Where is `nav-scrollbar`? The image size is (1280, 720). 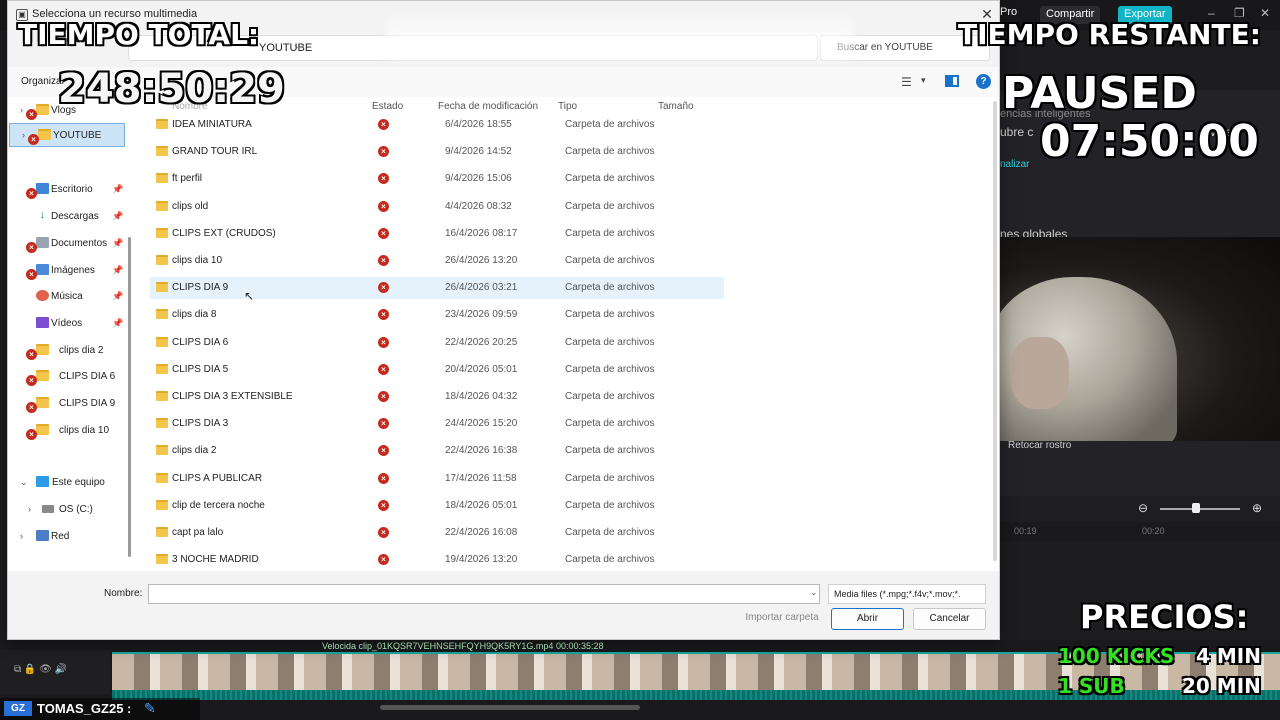 nav-scrollbar is located at coordinates (129, 397).